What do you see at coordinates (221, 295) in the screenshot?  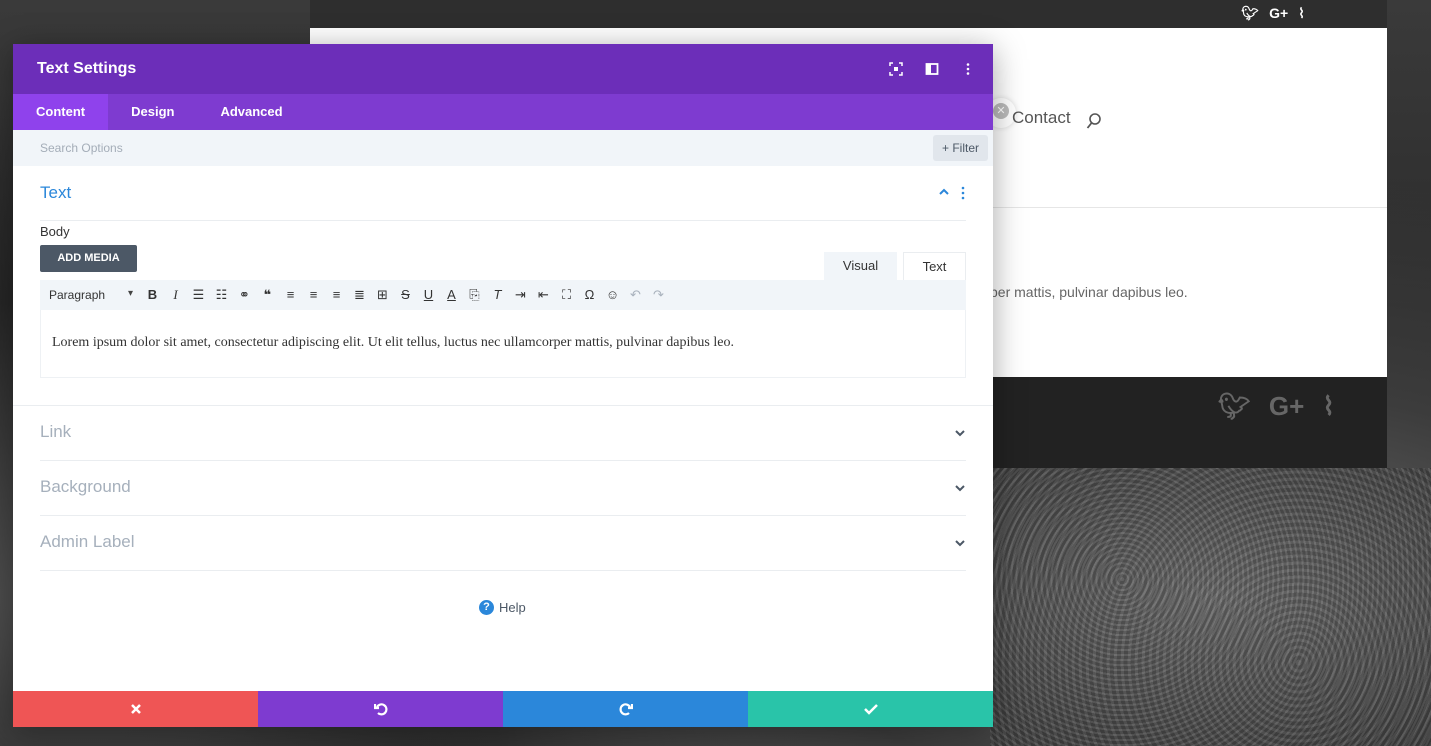 I see `numbered-list-icon: ☷` at bounding box center [221, 295].